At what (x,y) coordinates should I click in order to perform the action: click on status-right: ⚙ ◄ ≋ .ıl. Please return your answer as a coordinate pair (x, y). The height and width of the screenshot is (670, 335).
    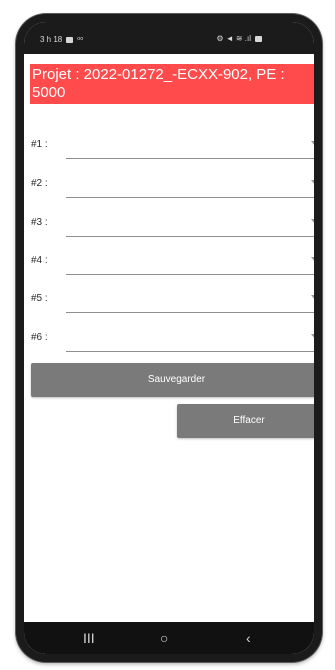
    Looking at the image, I should click on (239, 38).